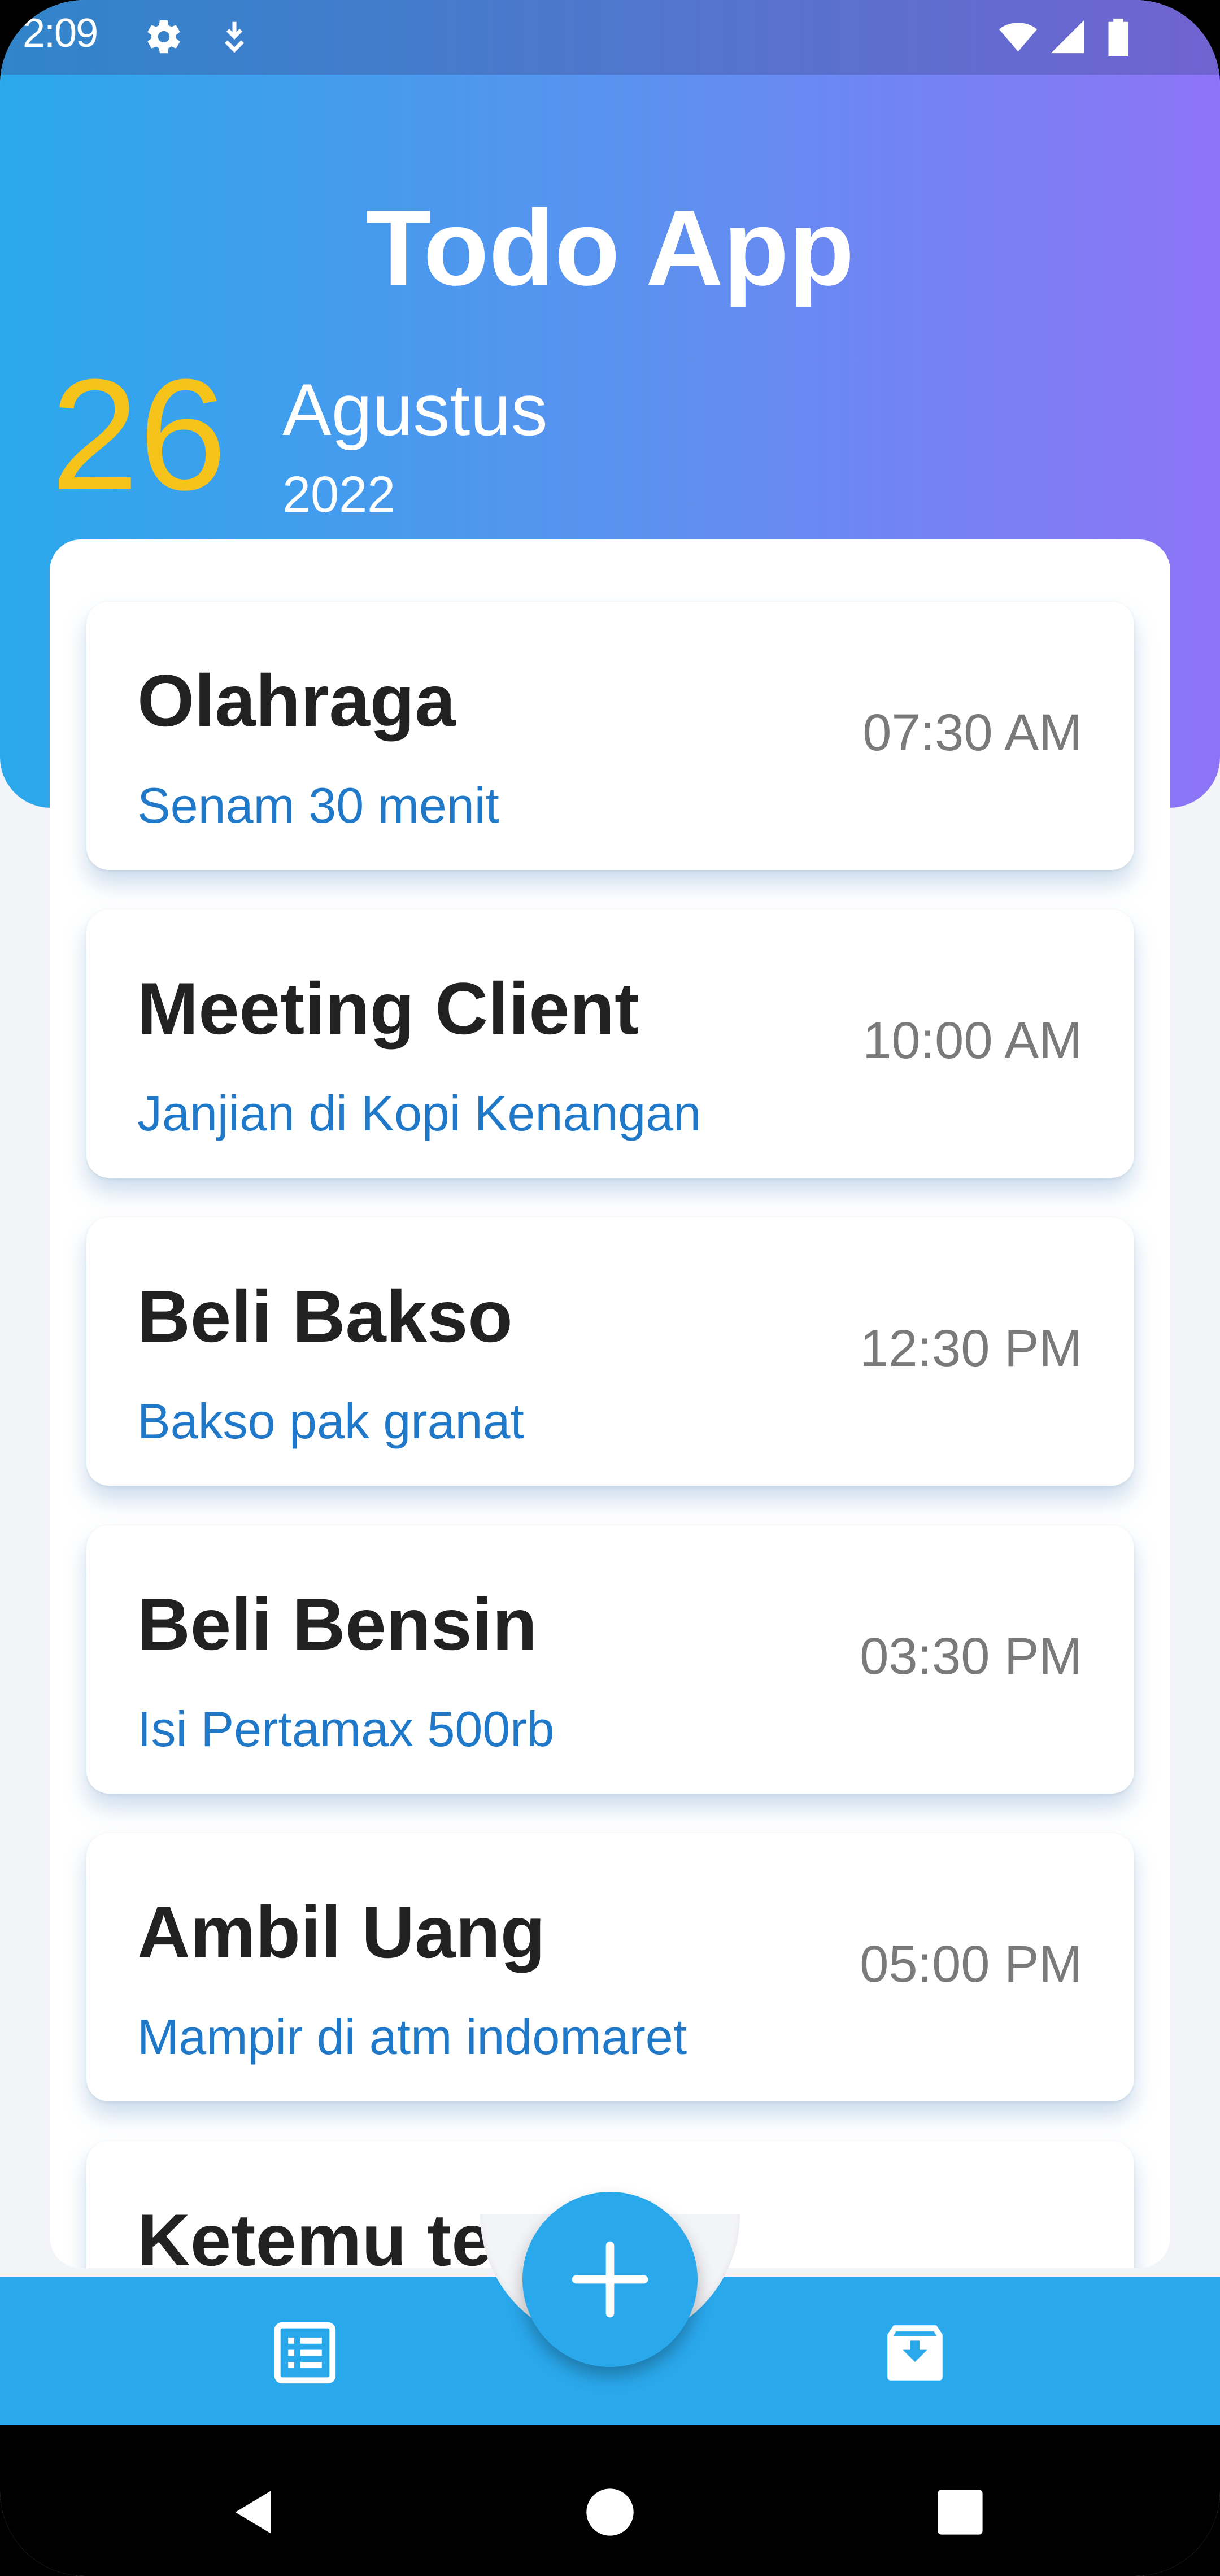  I want to click on task-card: Beli Bensin Isi Pertamax 500rb 03:30 PM, so click(610, 1659).